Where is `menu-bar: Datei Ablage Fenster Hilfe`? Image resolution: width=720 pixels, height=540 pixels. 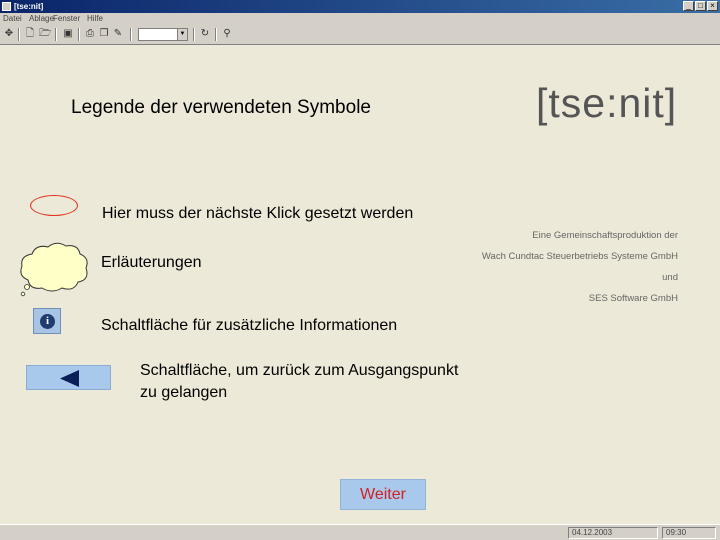
menu-bar: Datei Ablage Fenster Hilfe is located at coordinates (360, 19).